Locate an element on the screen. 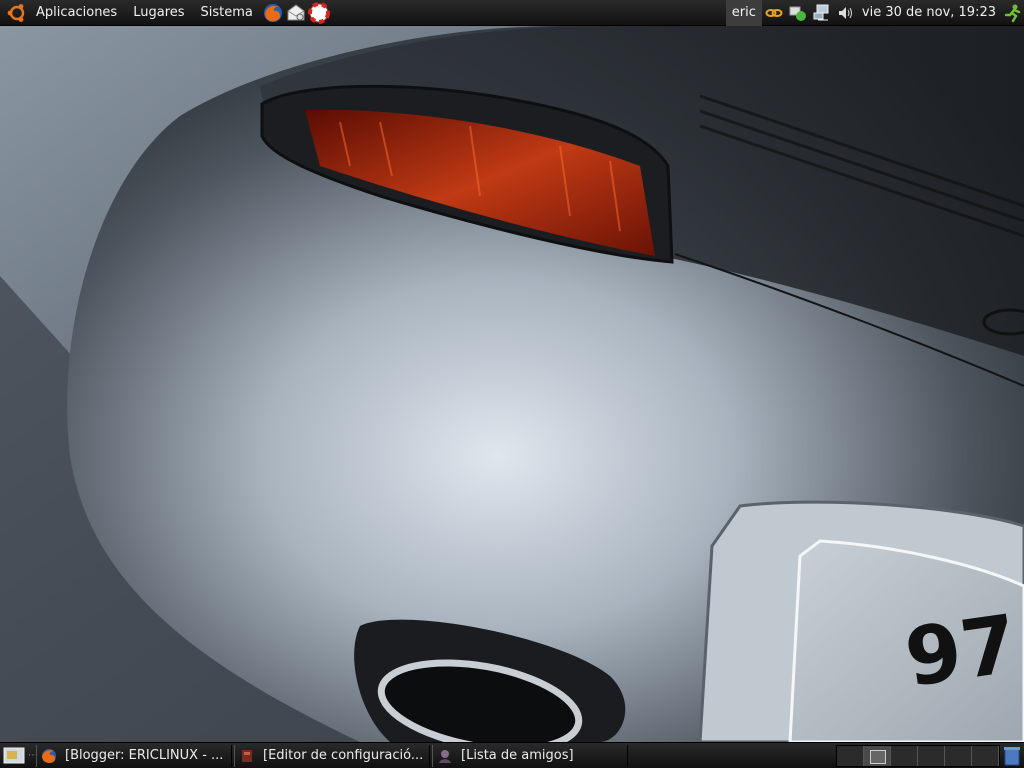  config-editor-icon is located at coordinates (247, 755).